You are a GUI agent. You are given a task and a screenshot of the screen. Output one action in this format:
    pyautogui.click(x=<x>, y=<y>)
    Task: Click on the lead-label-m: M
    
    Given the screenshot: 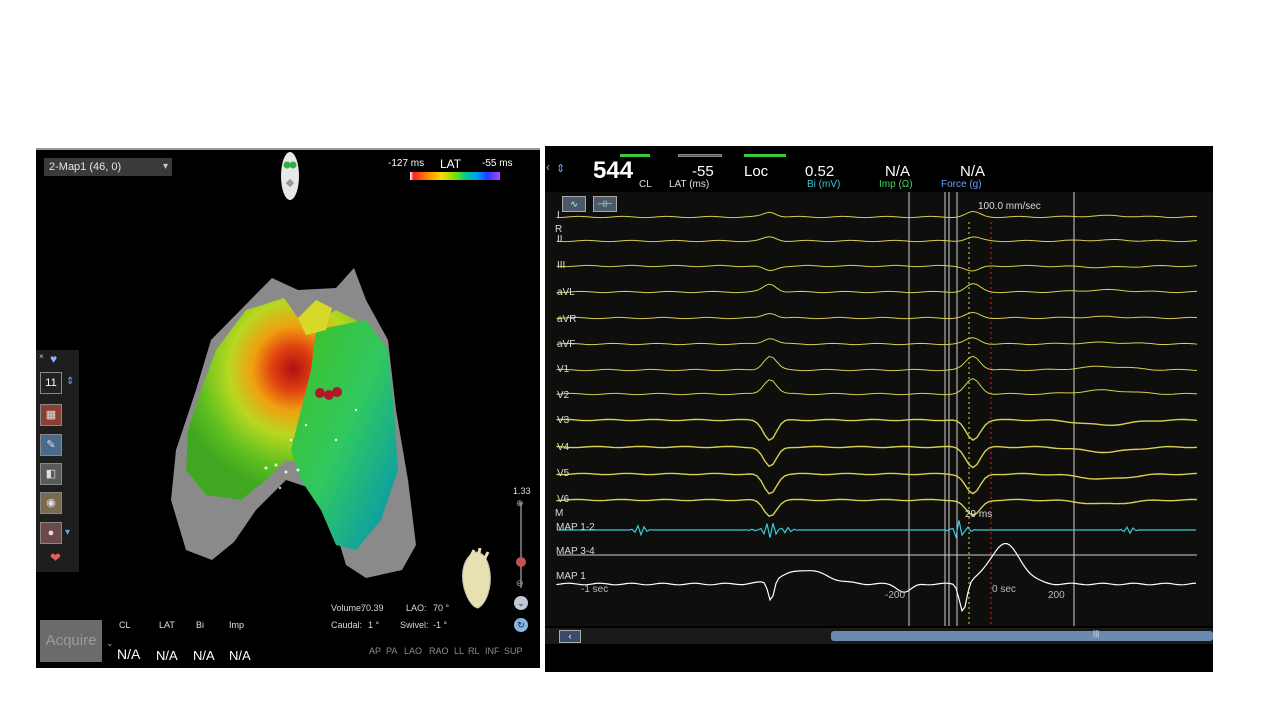 What is the action you would take?
    pyautogui.click(x=559, y=513)
    